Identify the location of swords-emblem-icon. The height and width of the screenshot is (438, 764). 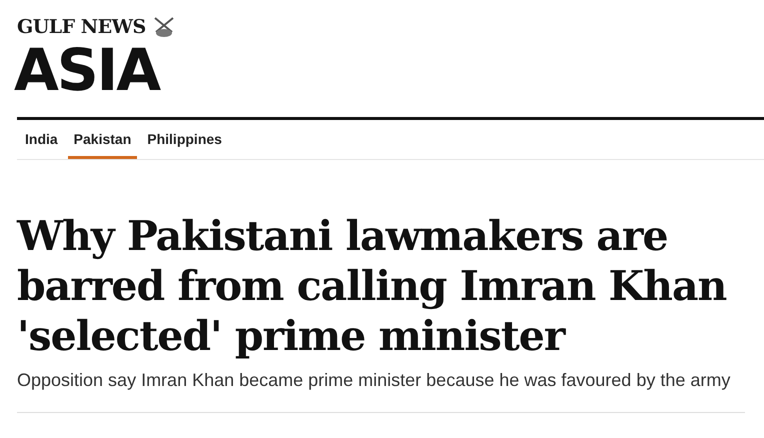
(164, 27).